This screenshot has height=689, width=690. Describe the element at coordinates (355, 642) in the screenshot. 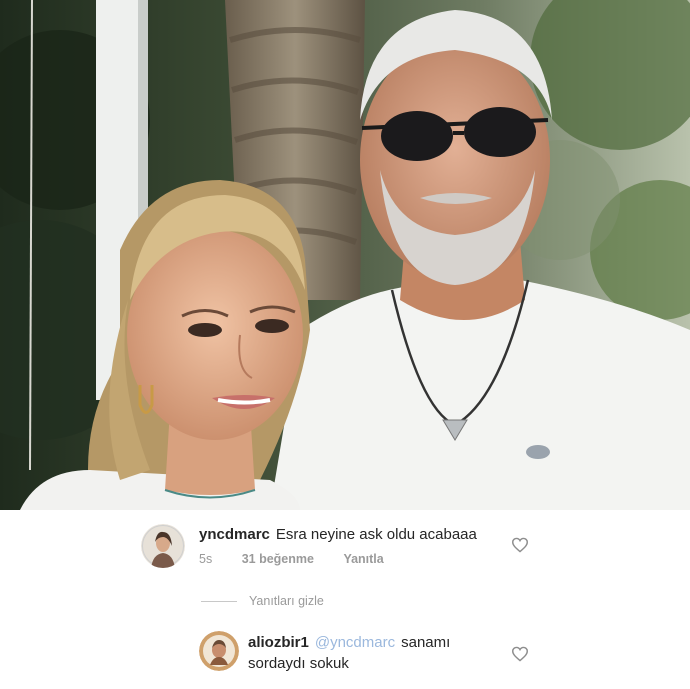

I see `comment-2-mention: @yncdmarc` at that location.